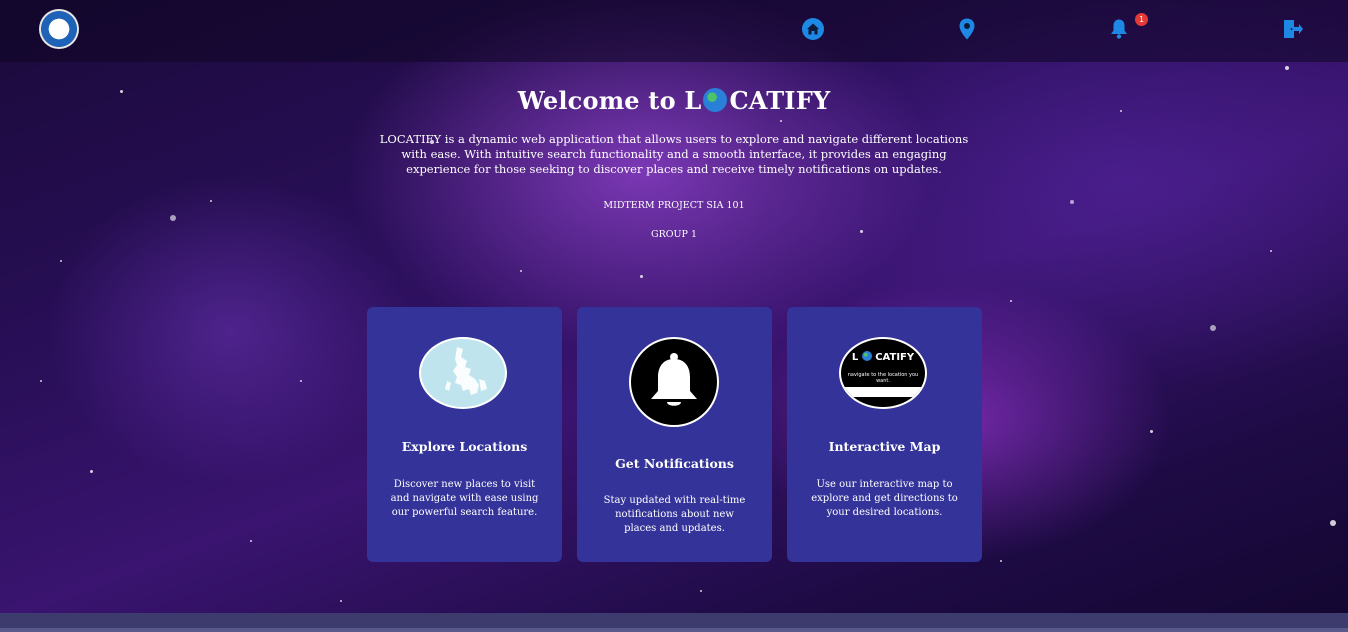 This screenshot has width=1348, height=632. What do you see at coordinates (463, 373) in the screenshot?
I see `philippines-map-icon` at bounding box center [463, 373].